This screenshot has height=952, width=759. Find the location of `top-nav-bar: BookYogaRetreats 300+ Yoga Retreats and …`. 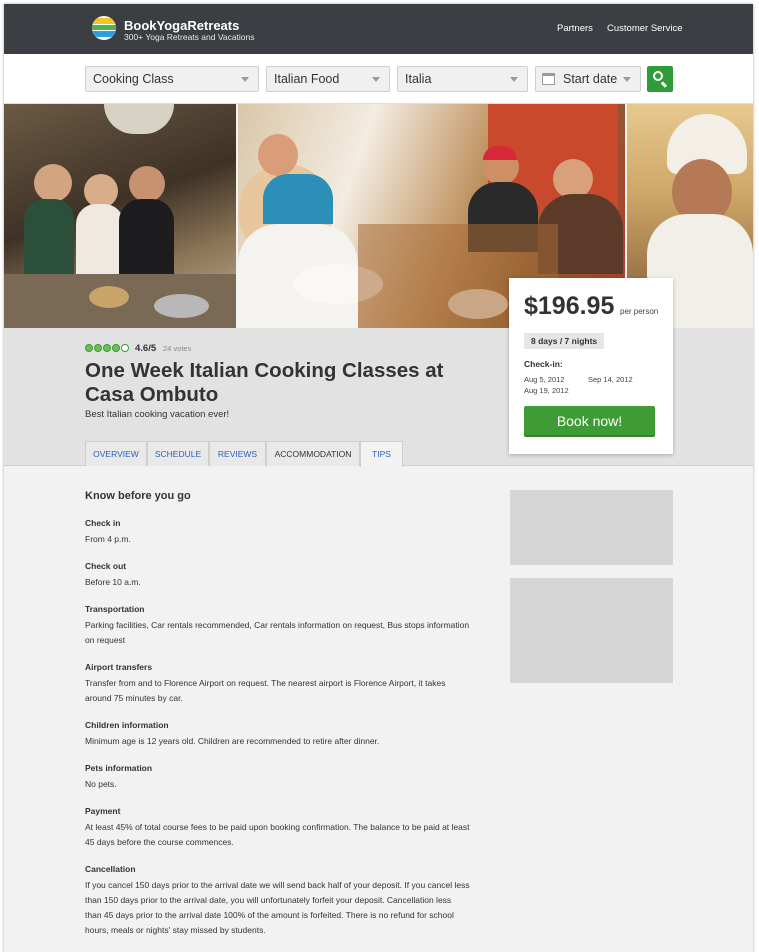

top-nav-bar: BookYogaRetreats 300+ Yoga Retreats and … is located at coordinates (378, 29).